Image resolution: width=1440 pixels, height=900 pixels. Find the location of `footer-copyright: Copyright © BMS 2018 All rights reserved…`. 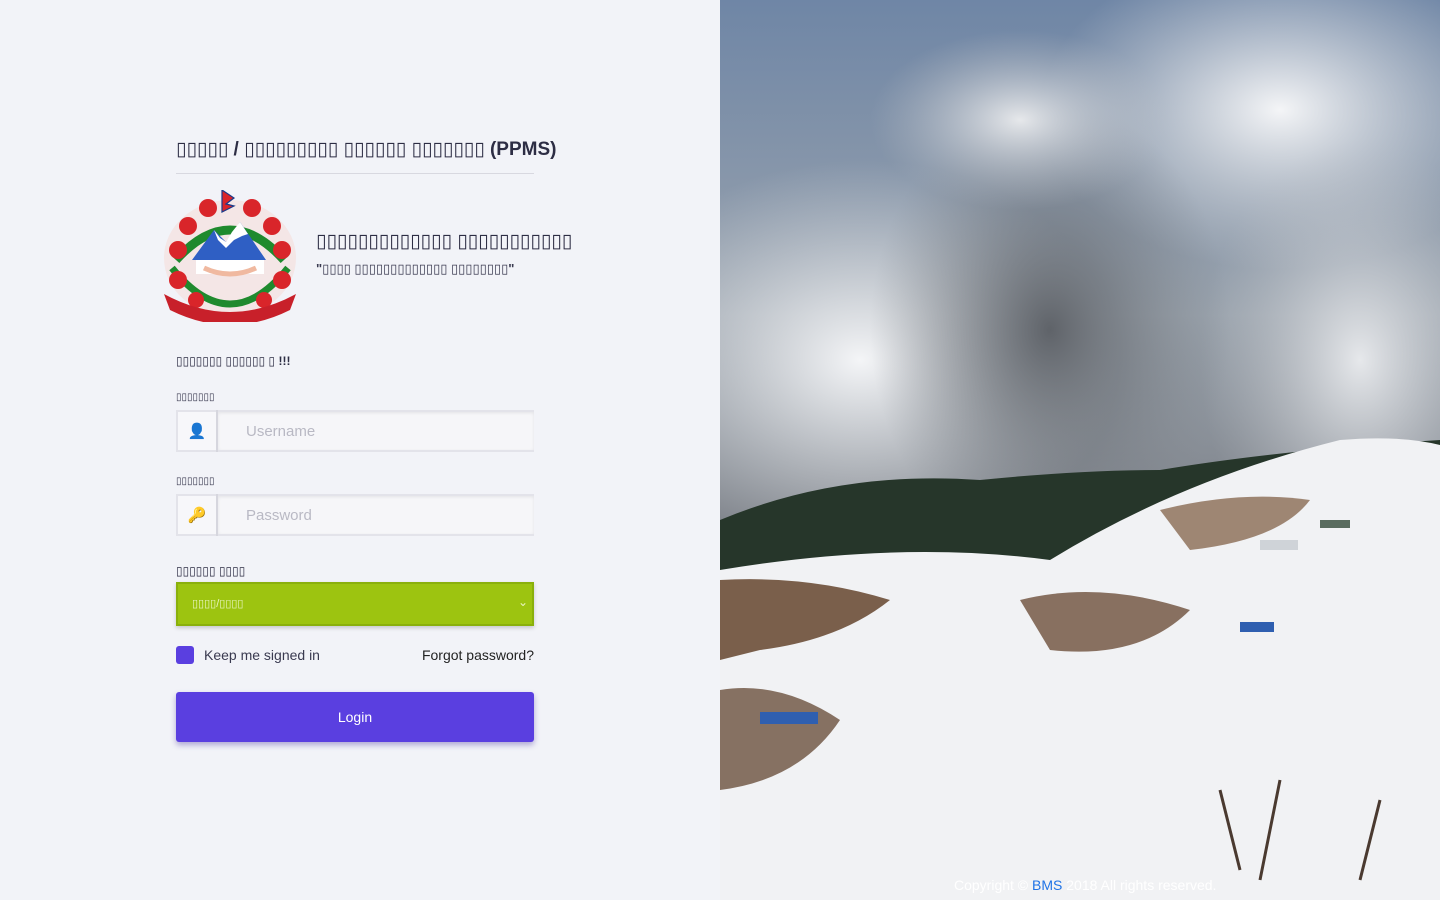

footer-copyright: Copyright © BMS 2018 All rights reserved… is located at coordinates (1085, 885).